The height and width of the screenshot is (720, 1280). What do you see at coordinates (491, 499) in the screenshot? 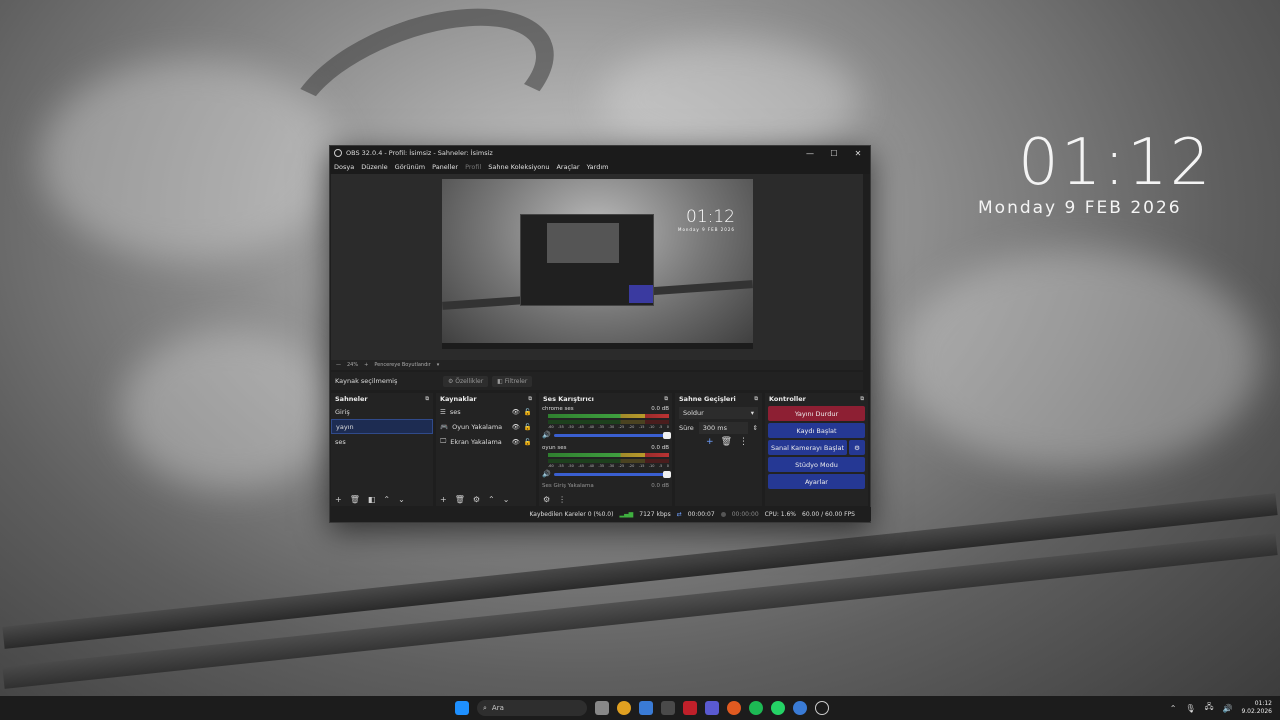
I see `move-source-up-button: ⌃` at bounding box center [491, 499].